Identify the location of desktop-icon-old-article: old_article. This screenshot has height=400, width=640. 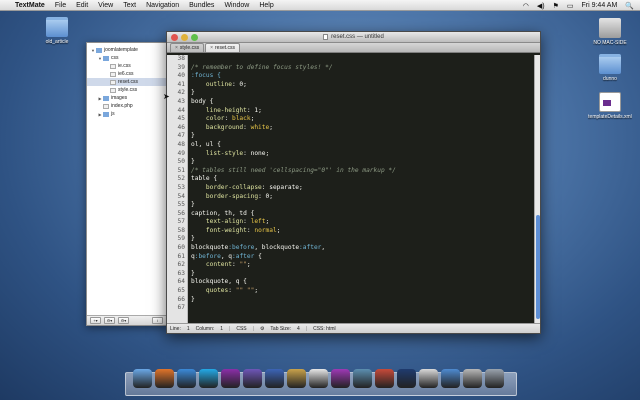
(57, 31).